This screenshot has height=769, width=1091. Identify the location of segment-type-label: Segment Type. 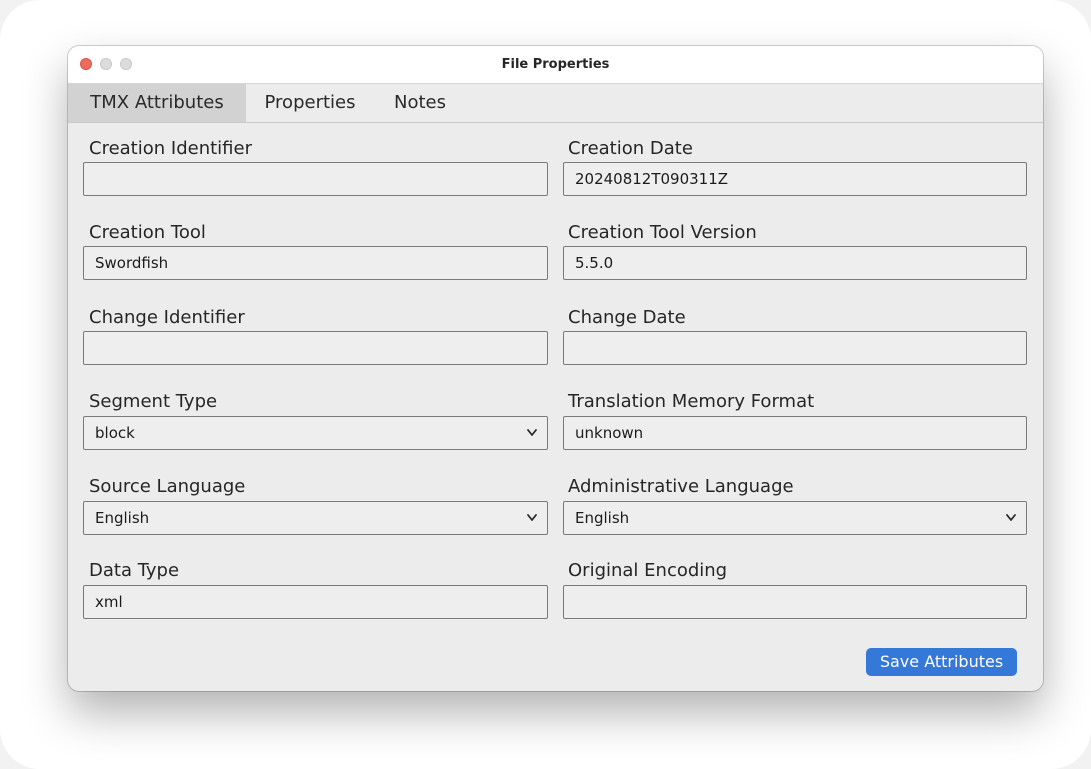
(153, 401).